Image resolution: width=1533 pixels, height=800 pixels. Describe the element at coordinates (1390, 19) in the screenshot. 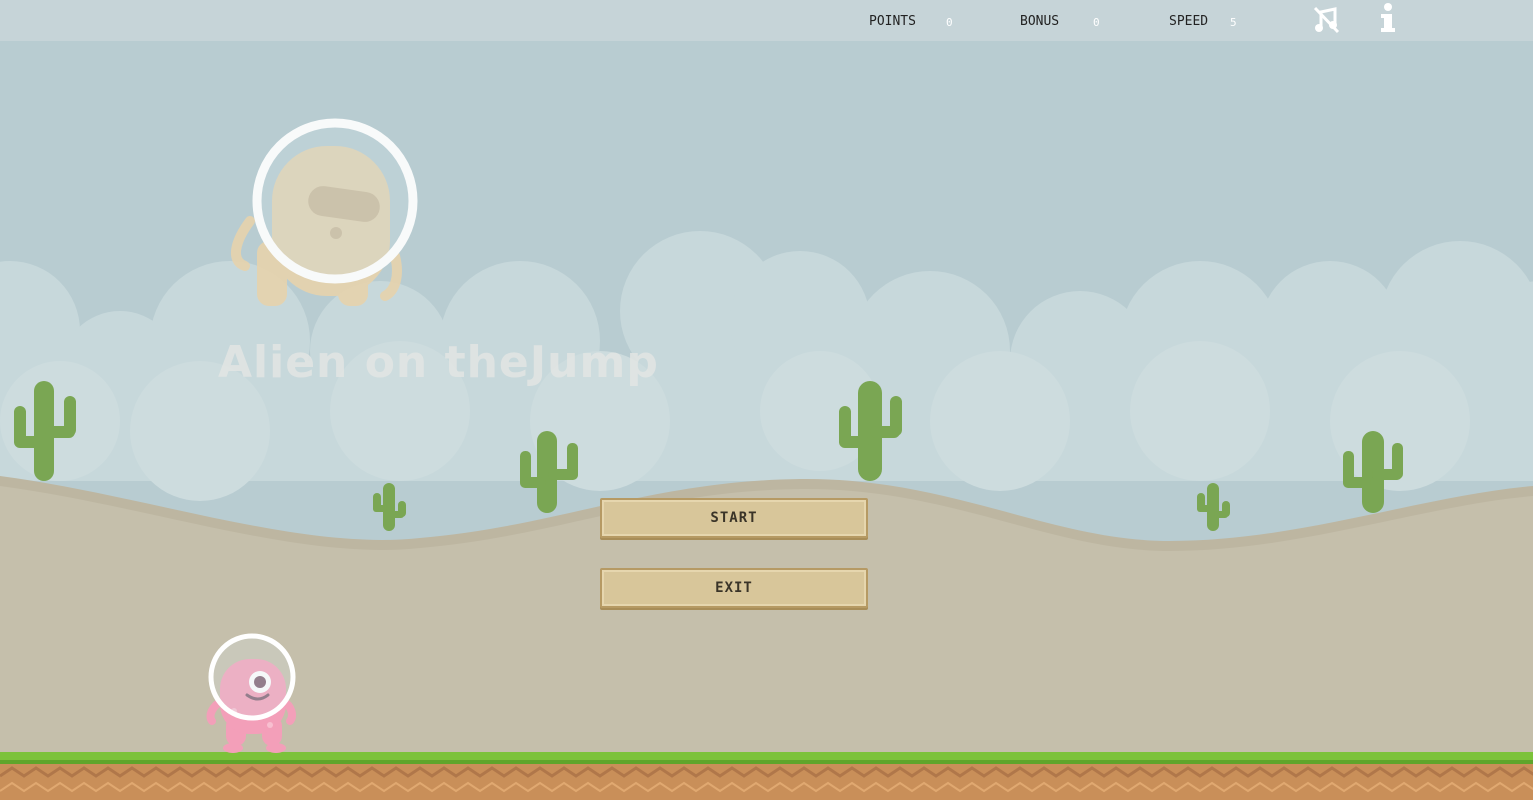

I see `info-icon` at that location.